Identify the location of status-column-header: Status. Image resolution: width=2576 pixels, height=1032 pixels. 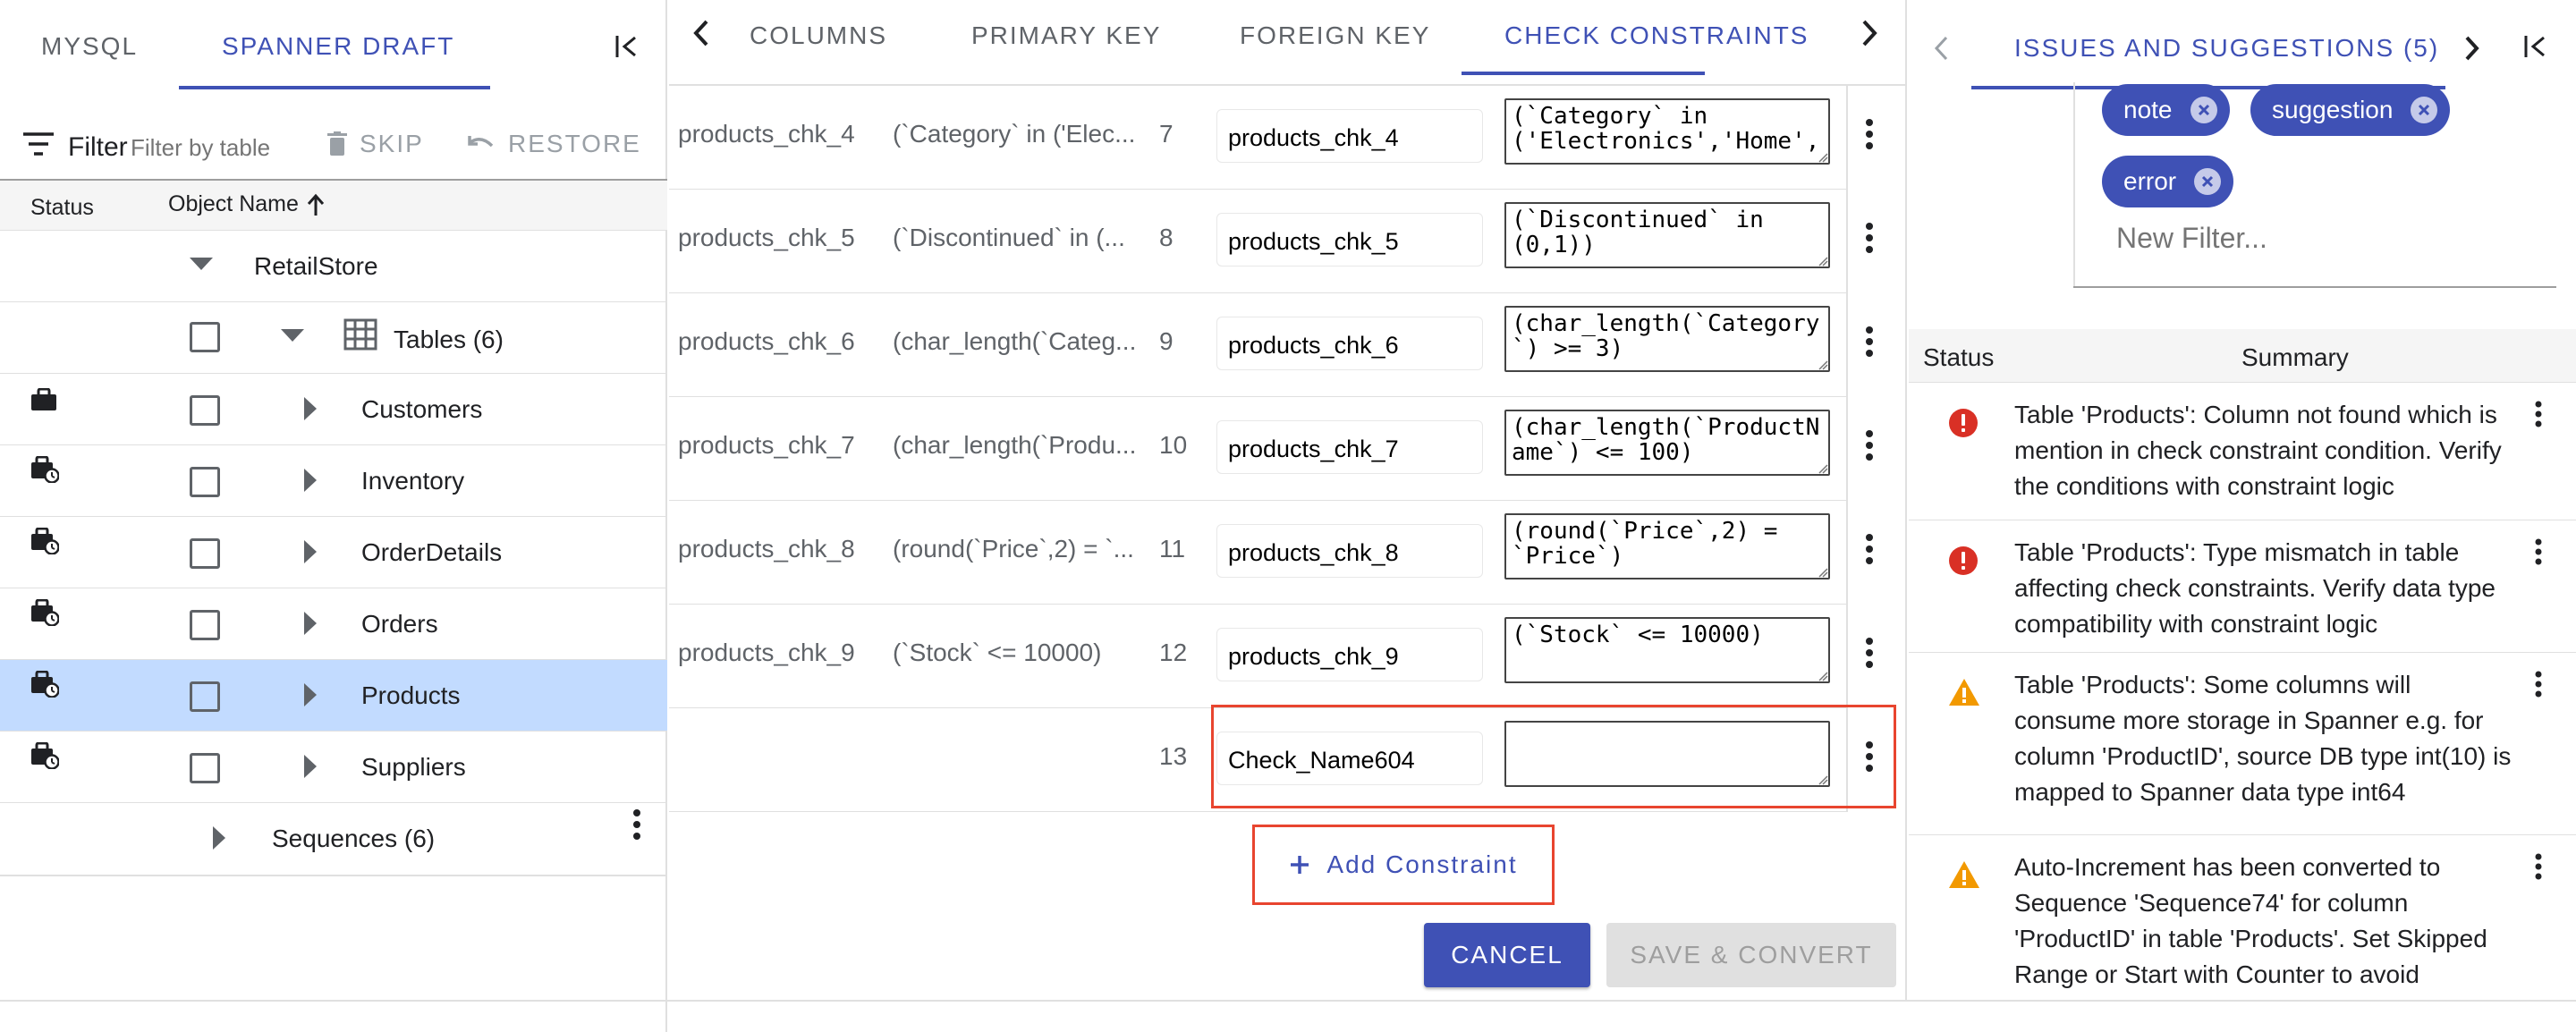
(62, 208).